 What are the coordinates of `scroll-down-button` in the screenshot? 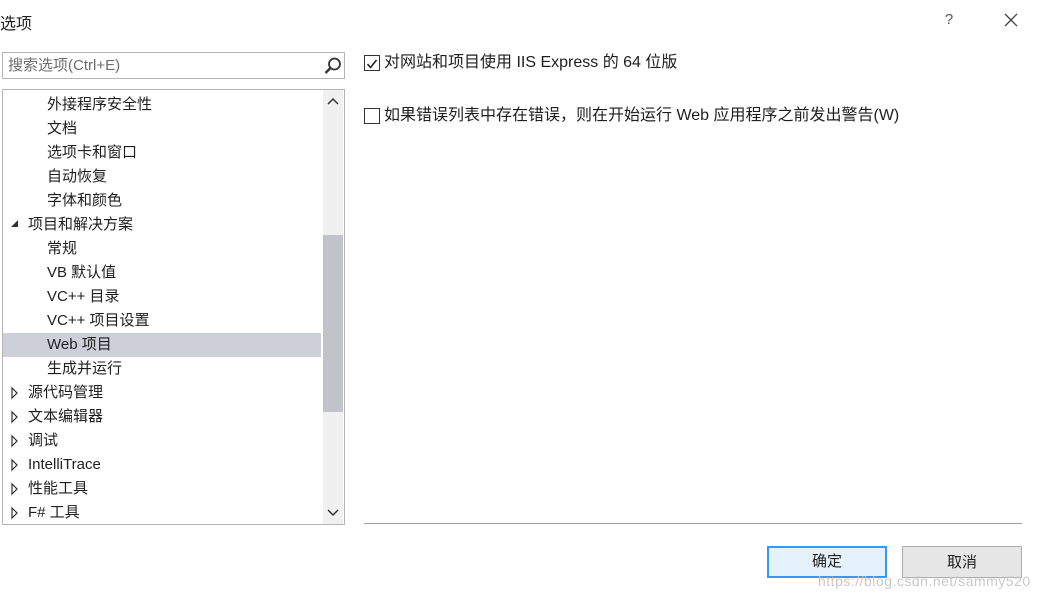 It's located at (333, 512).